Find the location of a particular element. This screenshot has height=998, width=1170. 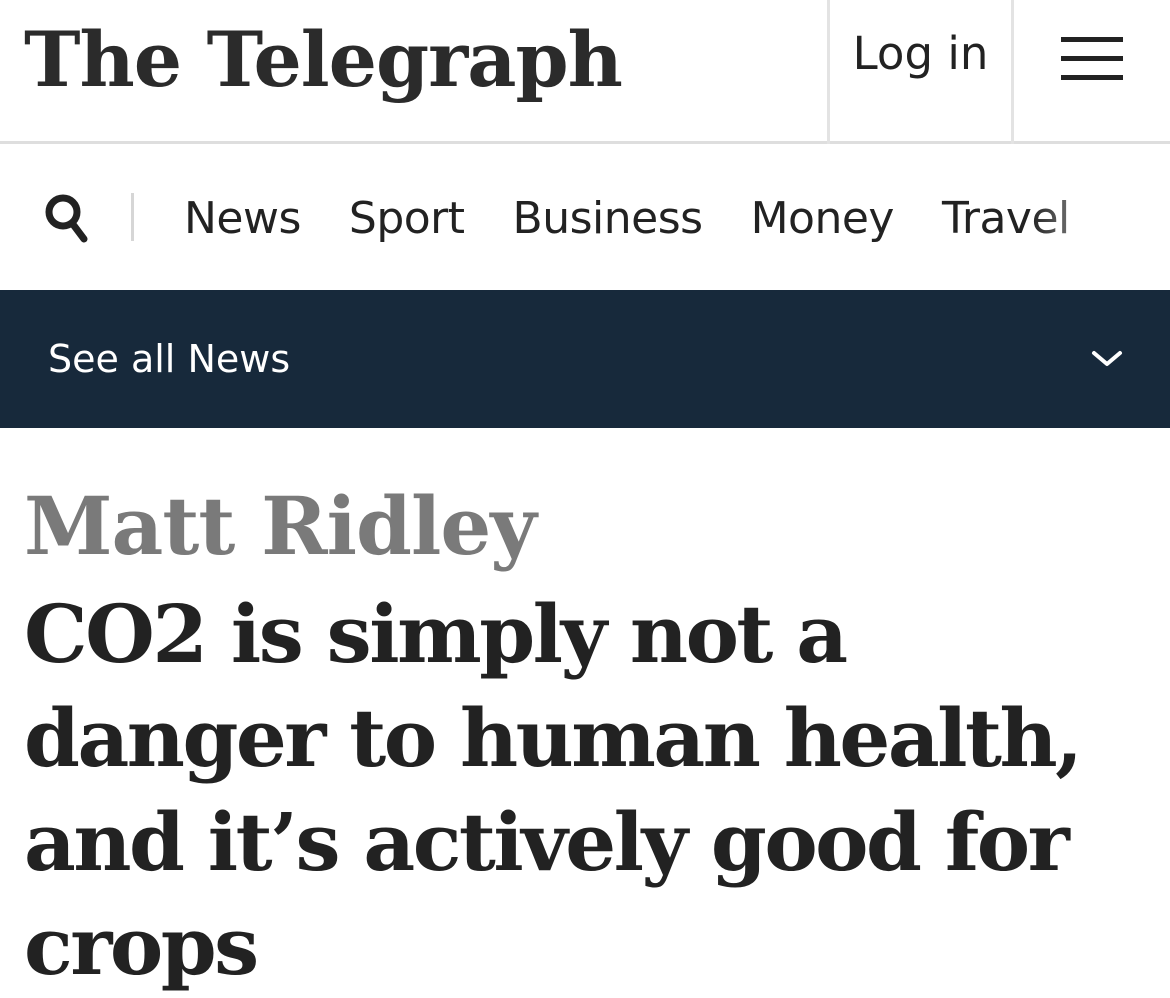

login-button: Log in is located at coordinates (920, 70).